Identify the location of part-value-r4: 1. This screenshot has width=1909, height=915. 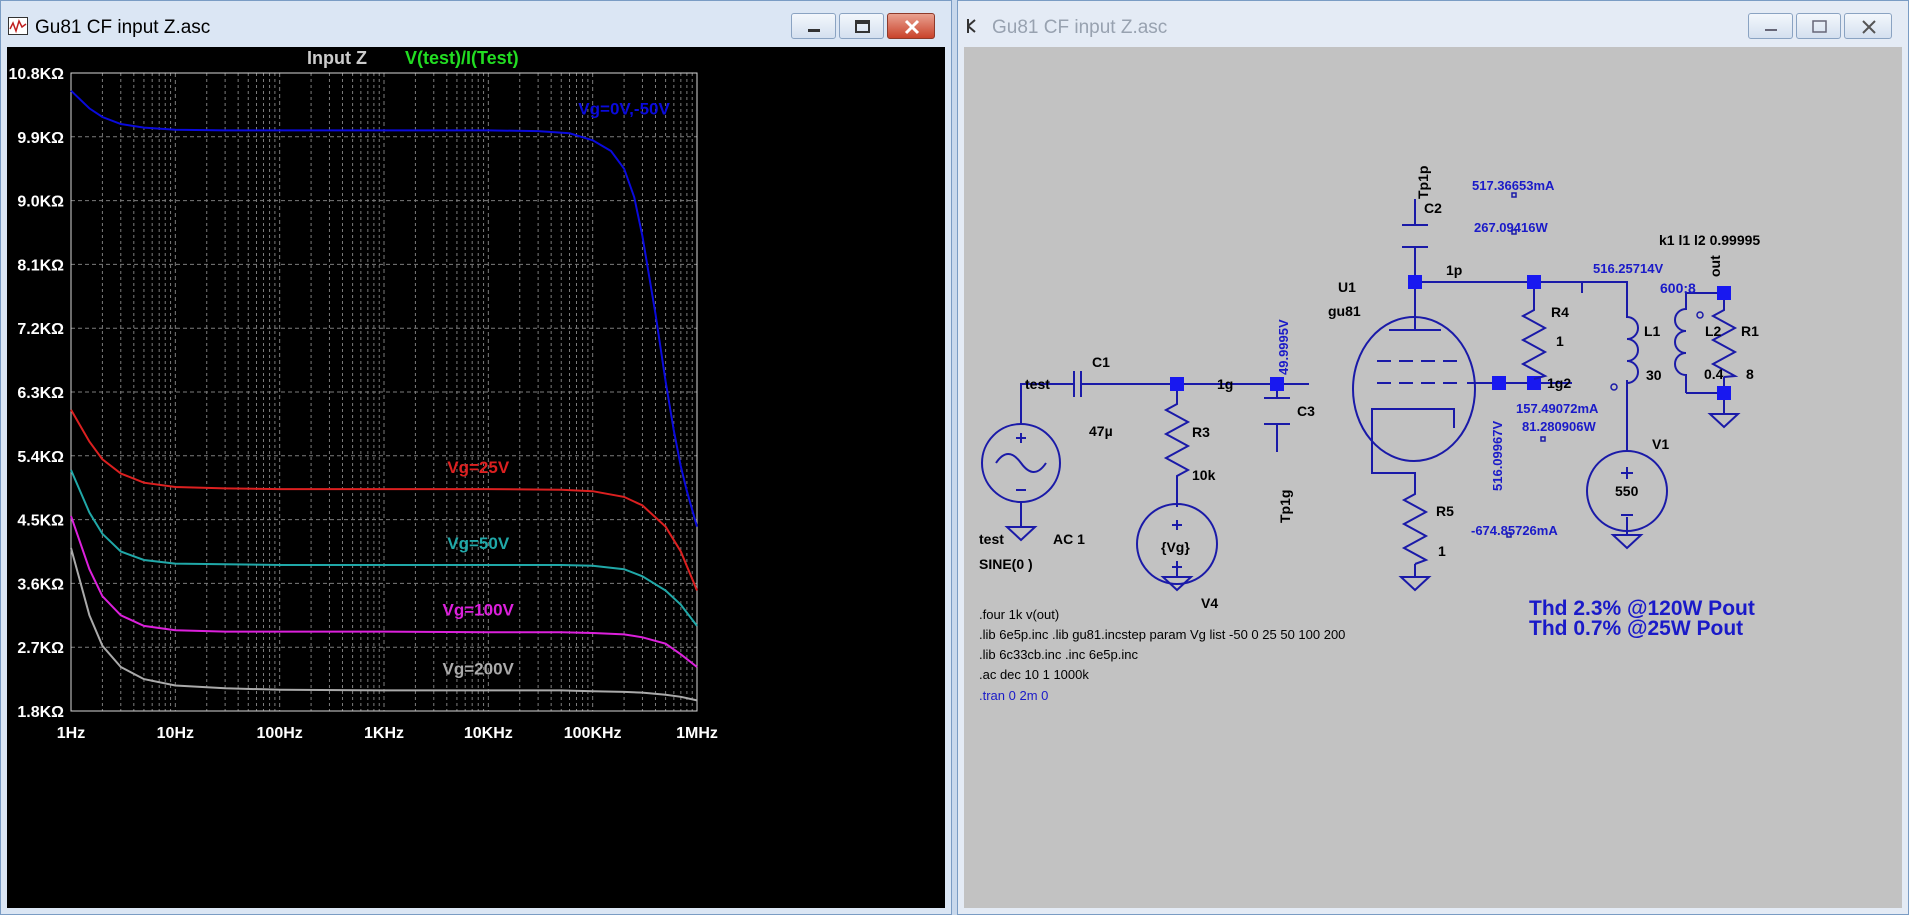
(1560, 341).